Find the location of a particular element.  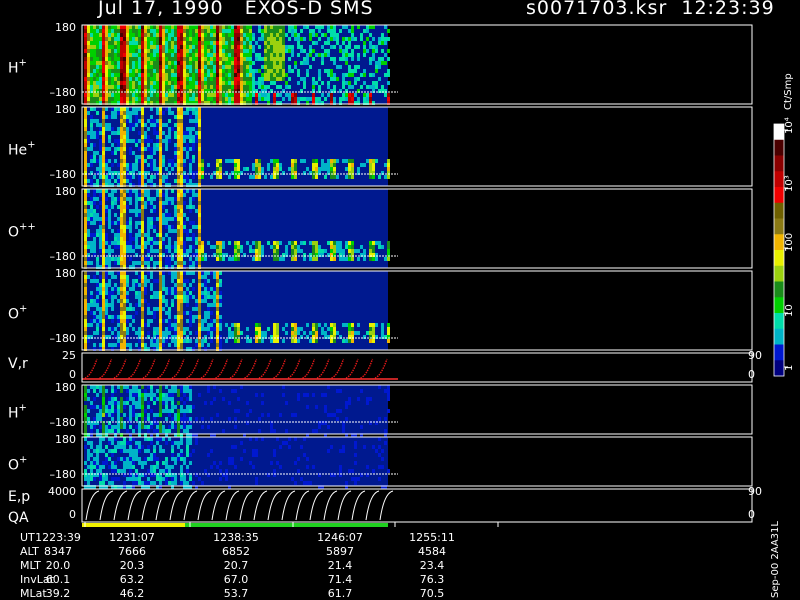

panel-species-label: O+ is located at coordinates (17, 313).